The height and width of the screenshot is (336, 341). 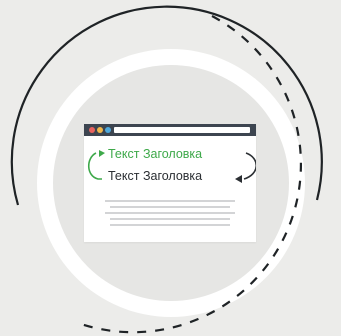 What do you see at coordinates (96, 165) in the screenshot?
I see `swap-arrow-left-icon` at bounding box center [96, 165].